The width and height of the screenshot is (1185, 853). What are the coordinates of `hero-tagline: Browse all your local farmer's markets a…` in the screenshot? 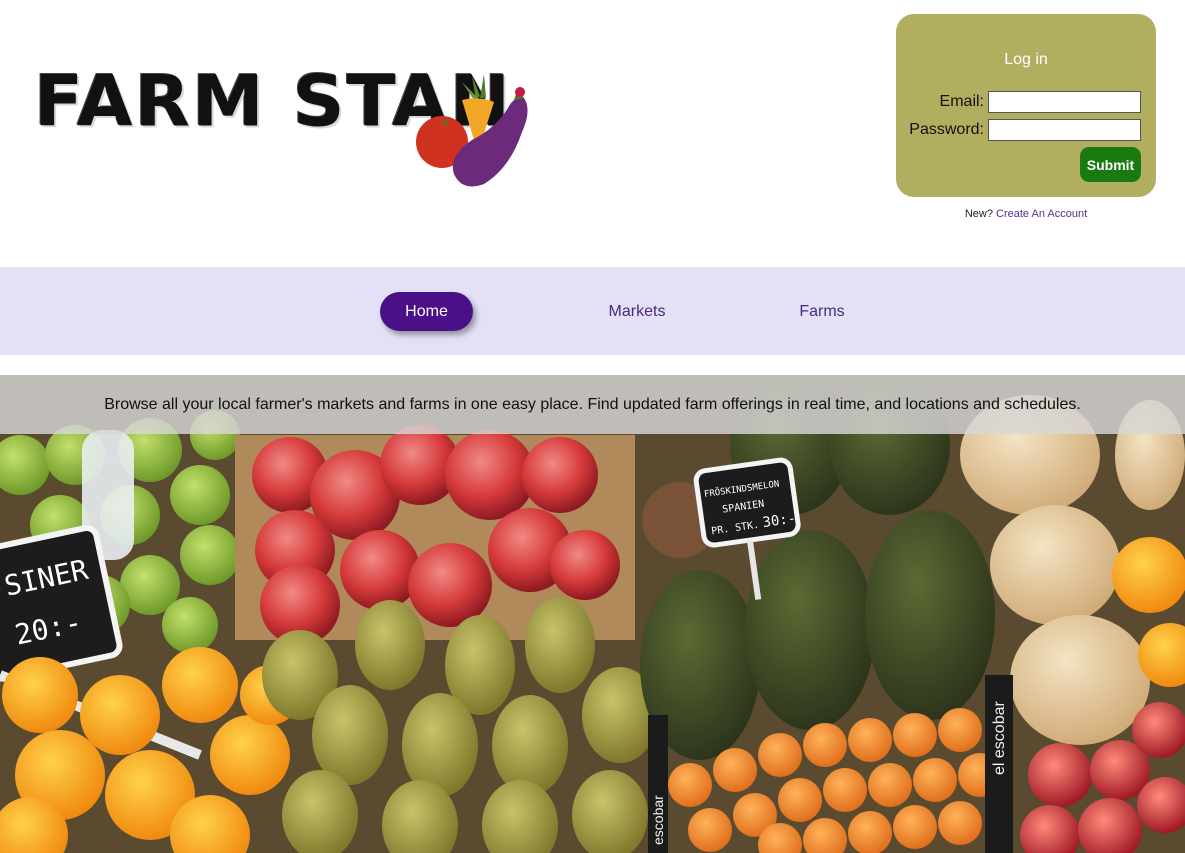 It's located at (592, 404).